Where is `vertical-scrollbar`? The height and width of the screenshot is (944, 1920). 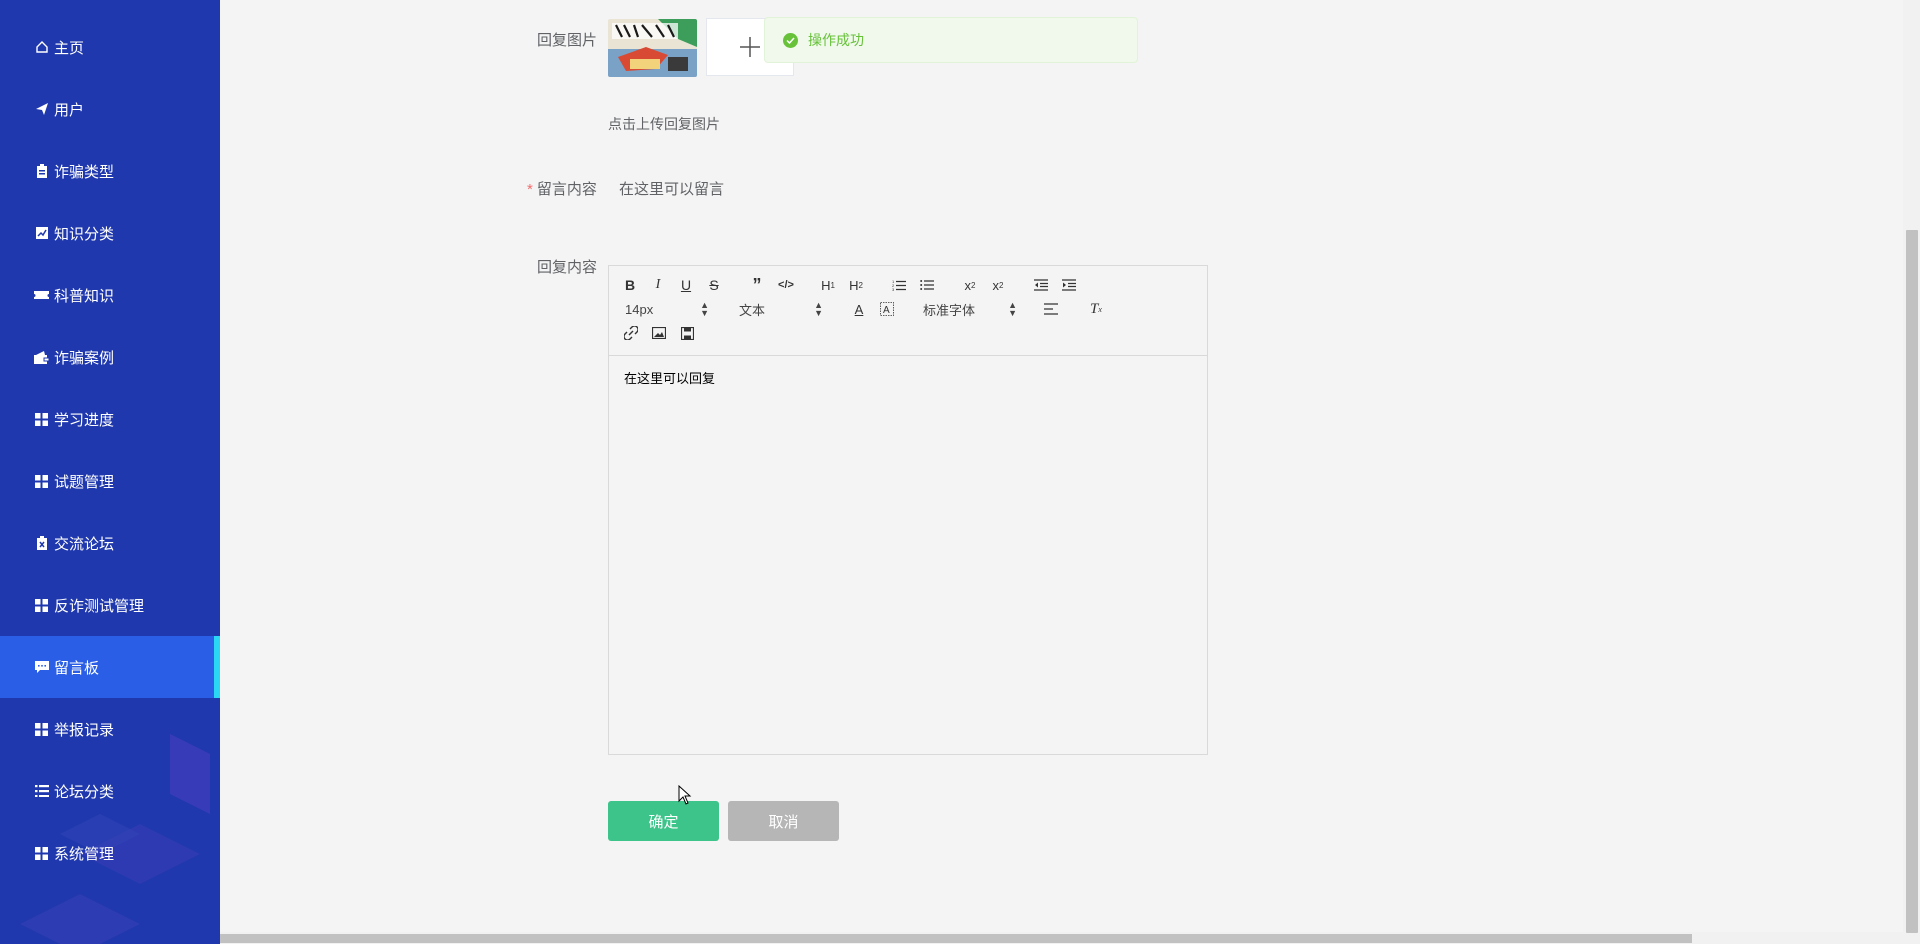
vertical-scrollbar is located at coordinates (1911, 472).